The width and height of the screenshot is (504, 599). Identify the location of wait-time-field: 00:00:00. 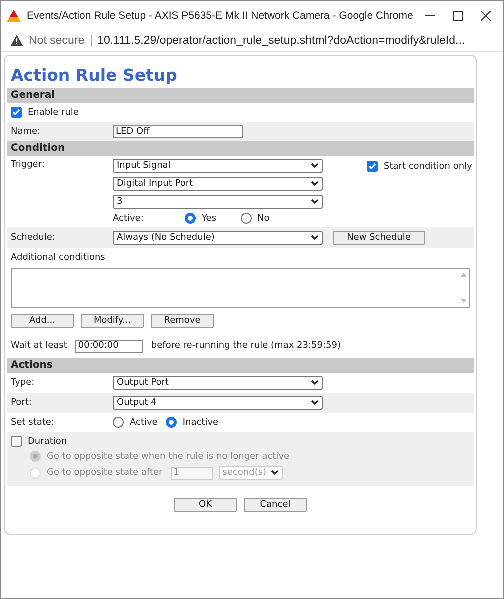
(109, 346).